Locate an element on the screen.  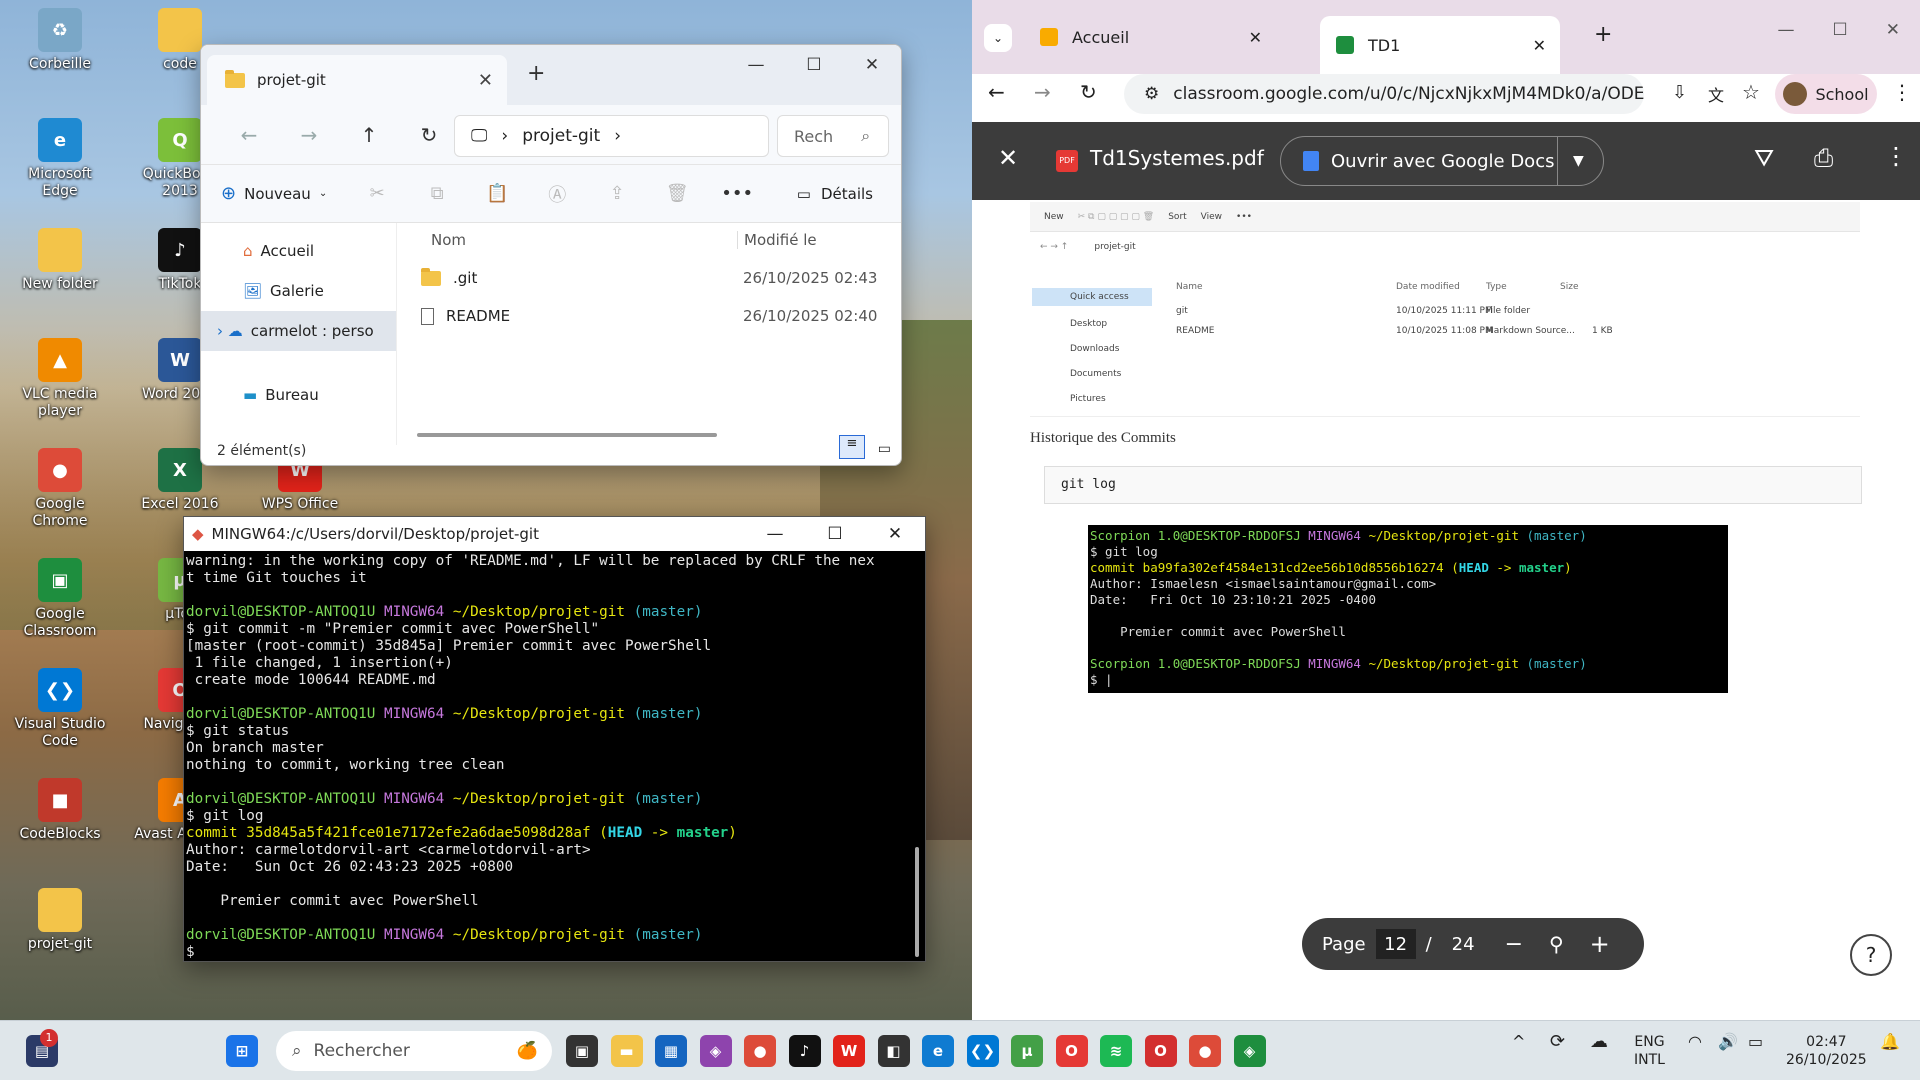
sync-icon: ⟳ is located at coordinates (1557, 1042).